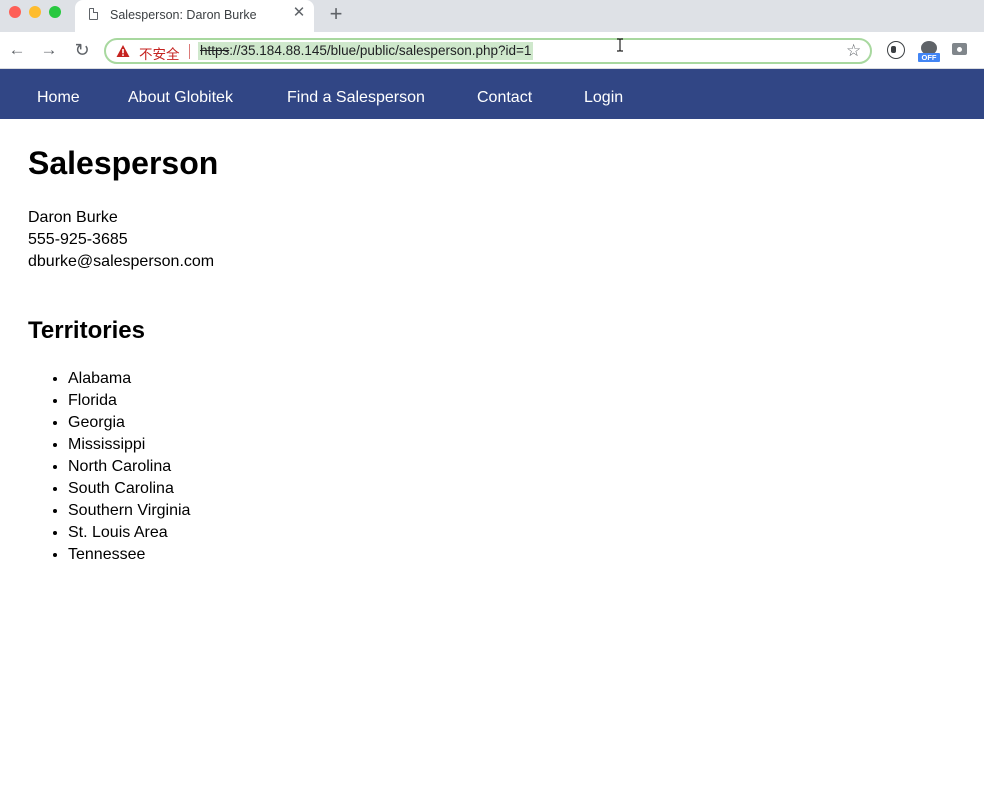 Image resolution: width=984 pixels, height=811 pixels. What do you see at coordinates (896, 50) in the screenshot?
I see `extension-cow-icon` at bounding box center [896, 50].